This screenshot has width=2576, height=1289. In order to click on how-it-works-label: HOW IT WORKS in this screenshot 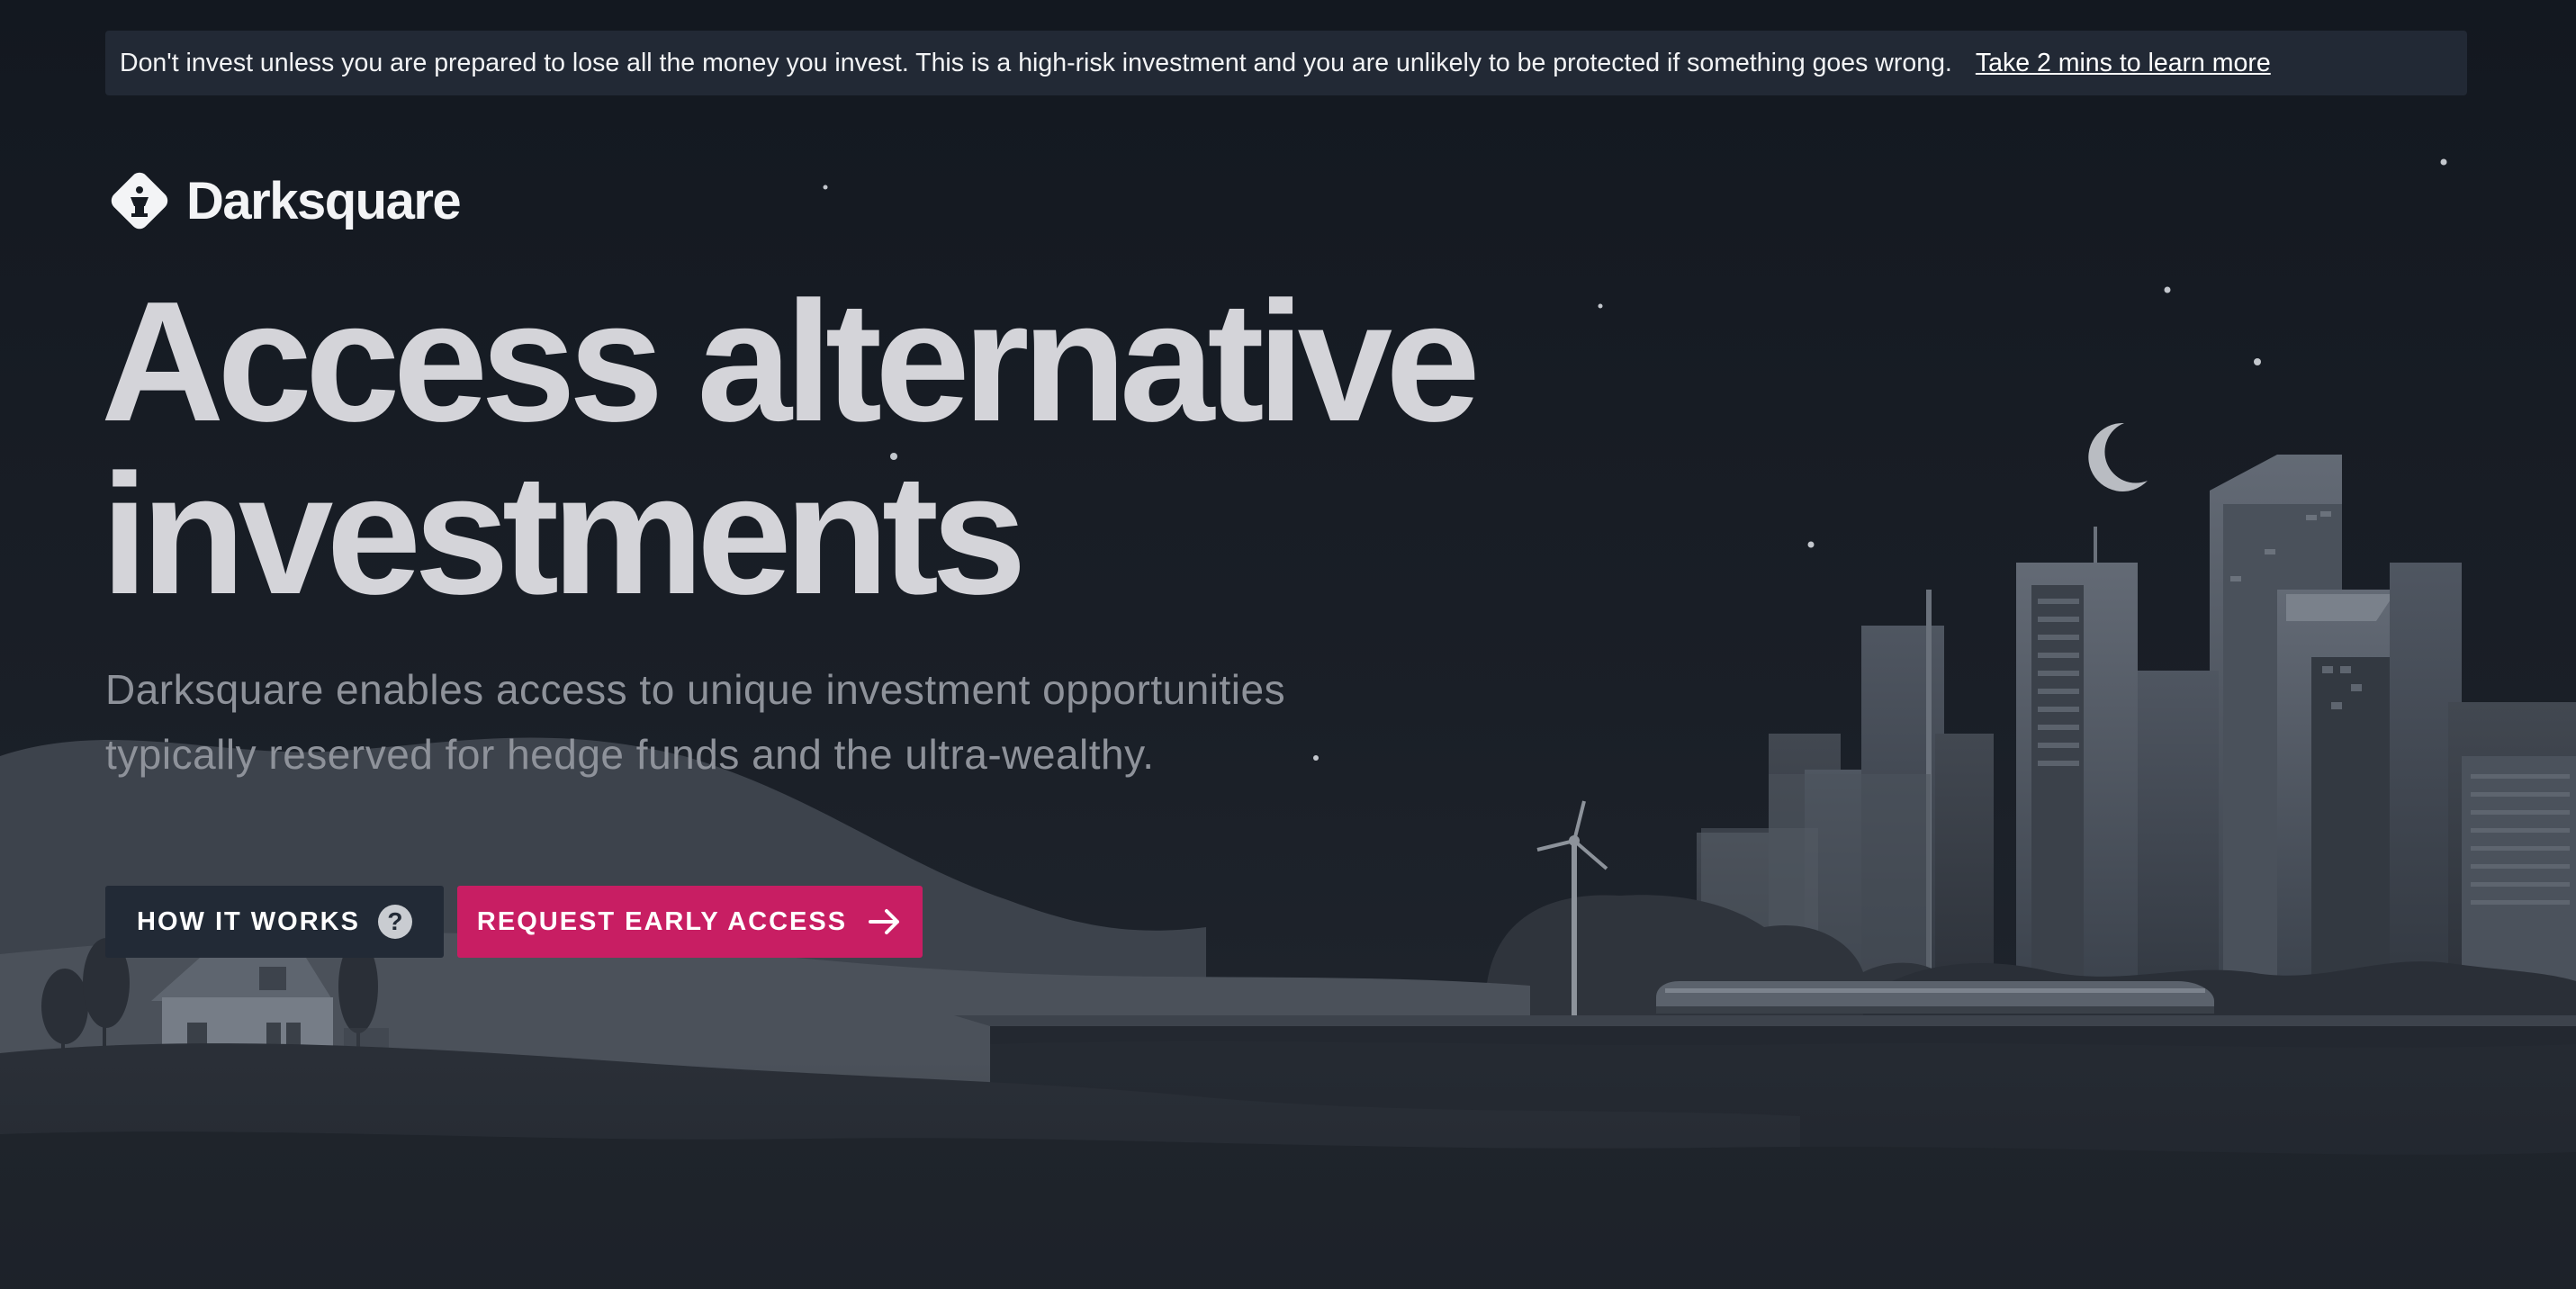, I will do `click(248, 921)`.